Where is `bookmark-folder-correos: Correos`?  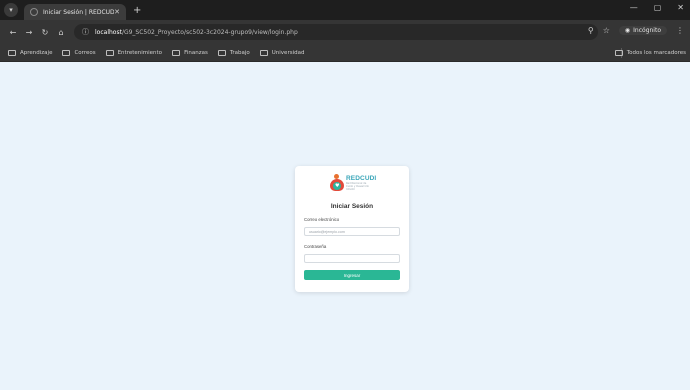
bookmark-folder-correos: Correos is located at coordinates (79, 52).